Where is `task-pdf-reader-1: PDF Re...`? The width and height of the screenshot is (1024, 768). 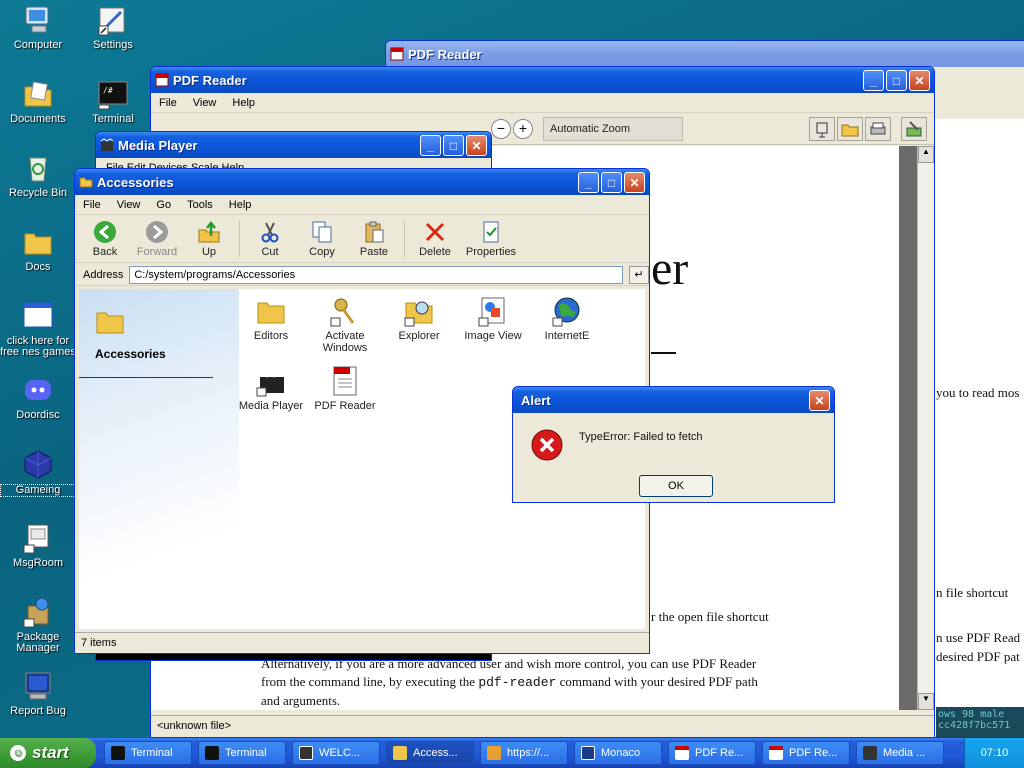
task-pdf-reader-1: PDF Re... is located at coordinates (712, 753).